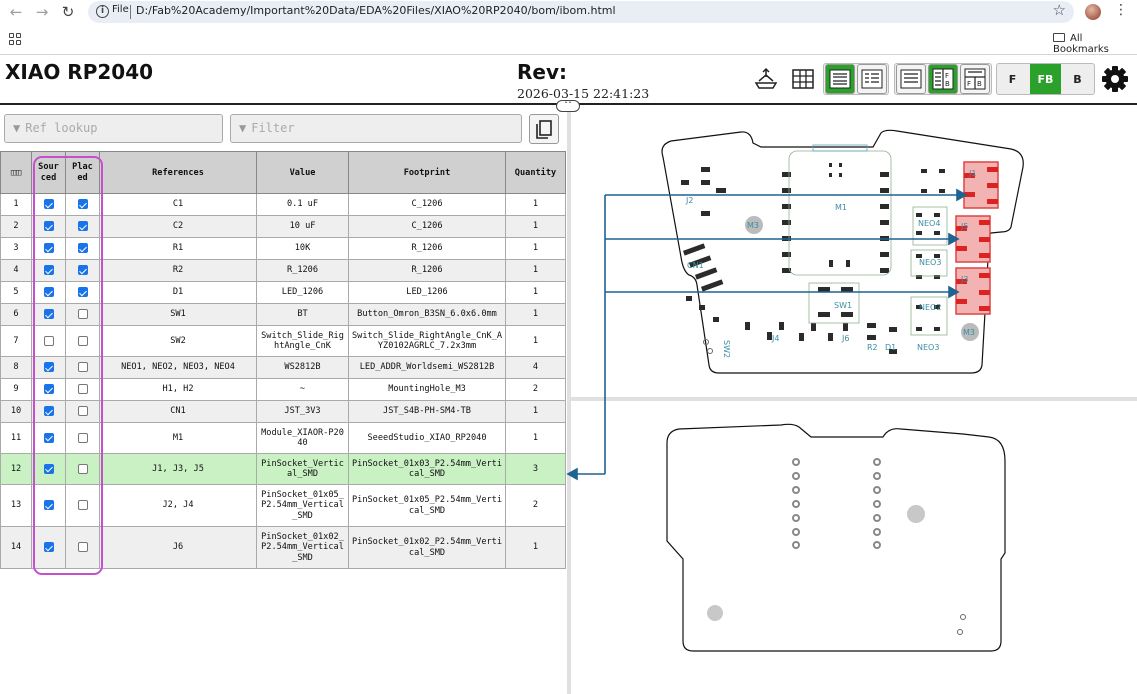 The image size is (1137, 694). I want to click on apps-grid-icon, so click(15, 39).